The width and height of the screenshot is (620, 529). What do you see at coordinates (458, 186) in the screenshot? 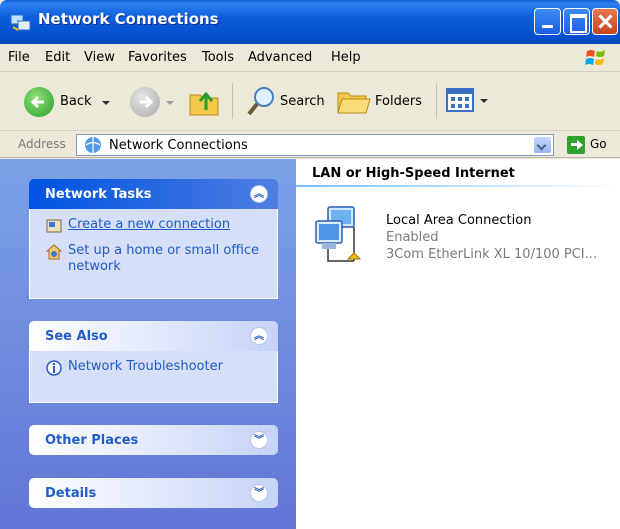
I see `section-divider` at bounding box center [458, 186].